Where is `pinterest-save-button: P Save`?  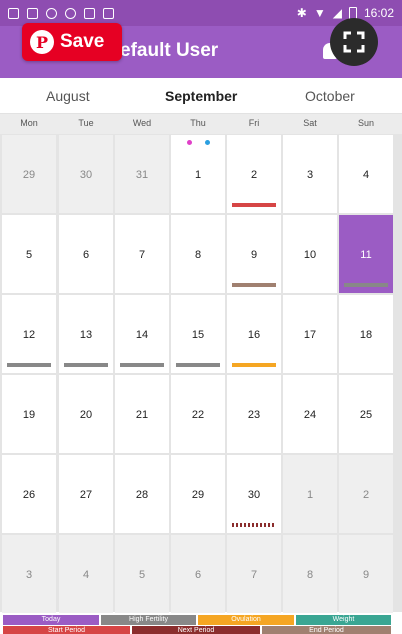
pinterest-save-button: P Save is located at coordinates (72, 42).